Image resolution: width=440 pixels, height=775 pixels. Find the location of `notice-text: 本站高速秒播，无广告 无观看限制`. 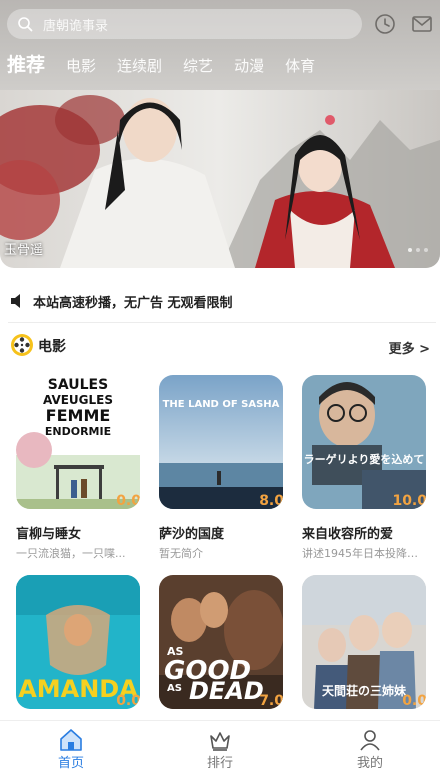

notice-text: 本站高速秒播，无广告 无观看限制 is located at coordinates (133, 303).